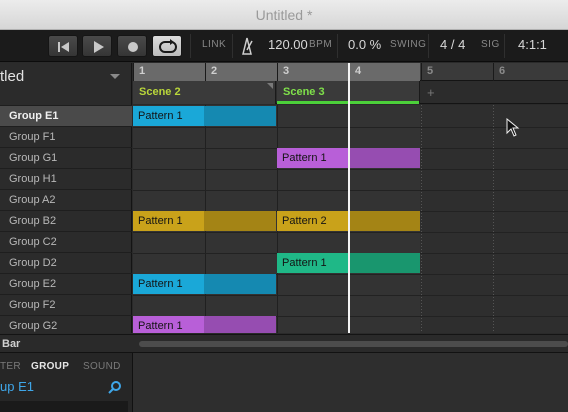  I want to click on ruler-bar: 5, so click(457, 72).